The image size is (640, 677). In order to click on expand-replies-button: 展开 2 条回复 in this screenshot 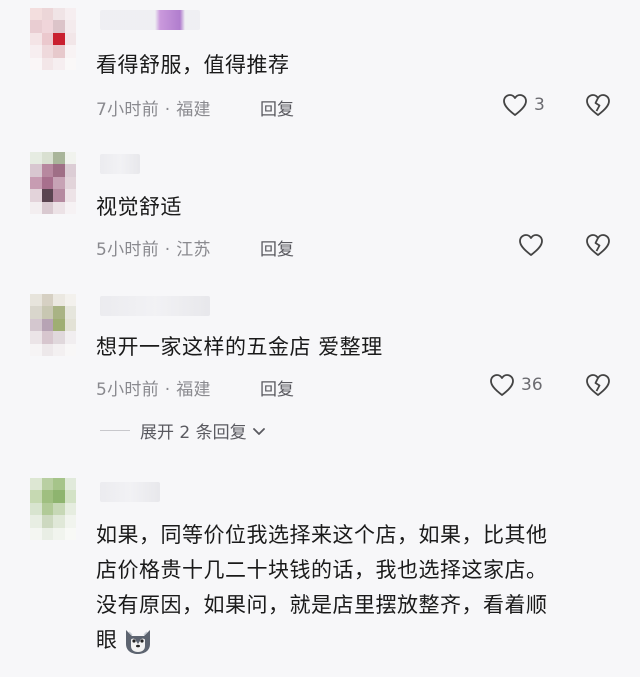, I will do `click(183, 430)`.